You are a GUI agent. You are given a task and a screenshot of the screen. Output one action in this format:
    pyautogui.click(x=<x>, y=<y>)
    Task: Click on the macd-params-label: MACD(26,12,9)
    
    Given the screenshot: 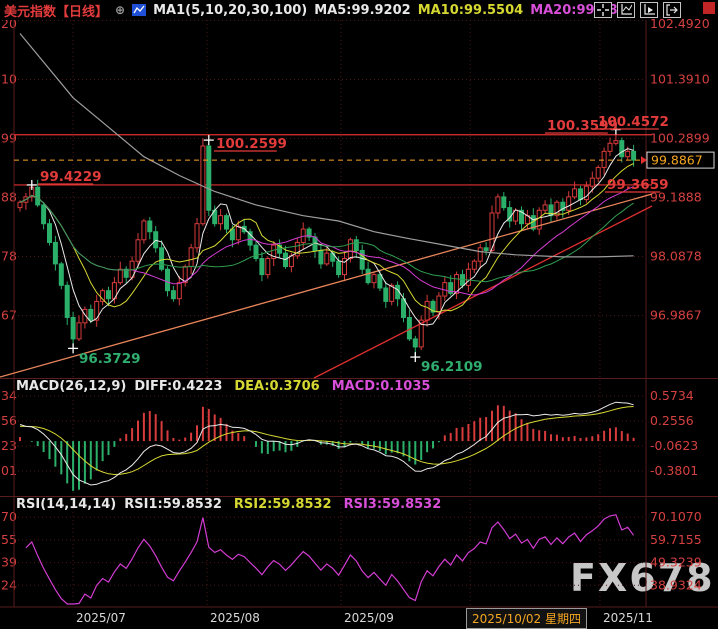 What is the action you would take?
    pyautogui.click(x=71, y=386)
    